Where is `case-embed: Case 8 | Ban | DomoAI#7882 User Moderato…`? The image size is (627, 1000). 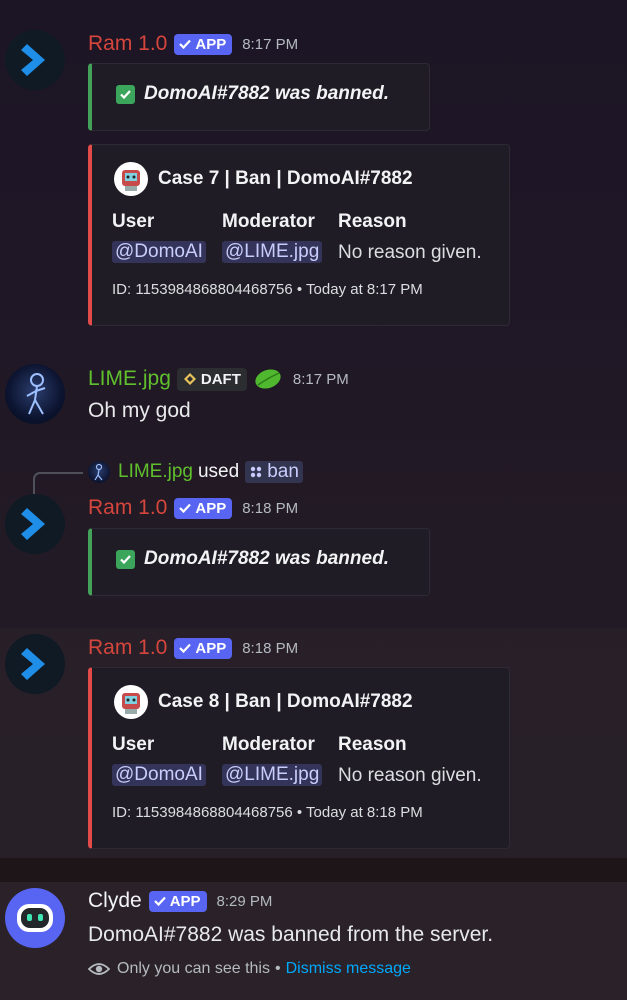 case-embed: Case 8 | Ban | DomoAI#7882 User Moderato… is located at coordinates (299, 758).